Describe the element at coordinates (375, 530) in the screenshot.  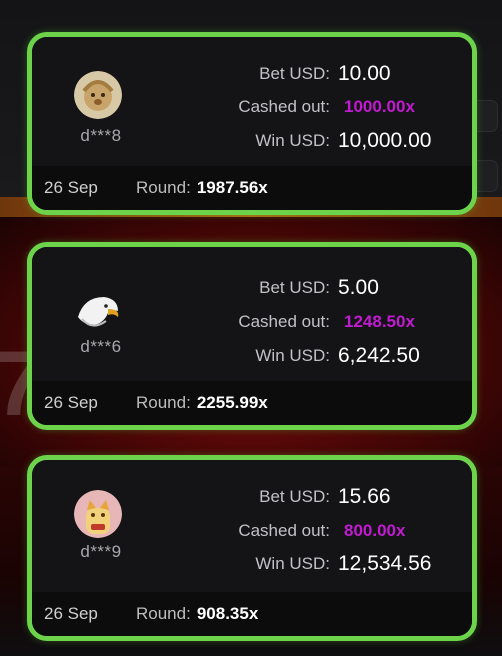
I see `cashout-multiplier: 800.00x` at that location.